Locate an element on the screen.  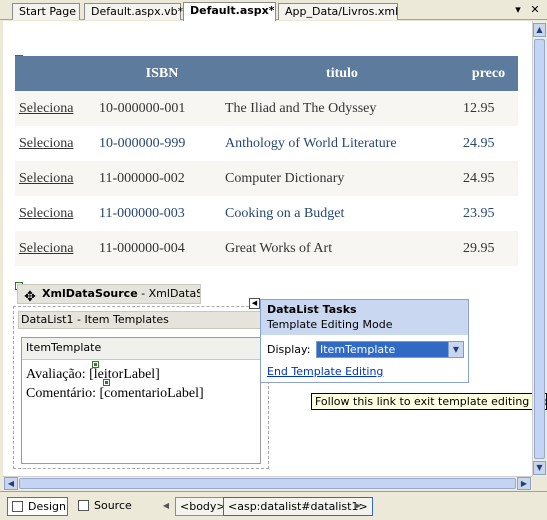
avaliacao-label: Avaliação: is located at coordinates (58, 374).